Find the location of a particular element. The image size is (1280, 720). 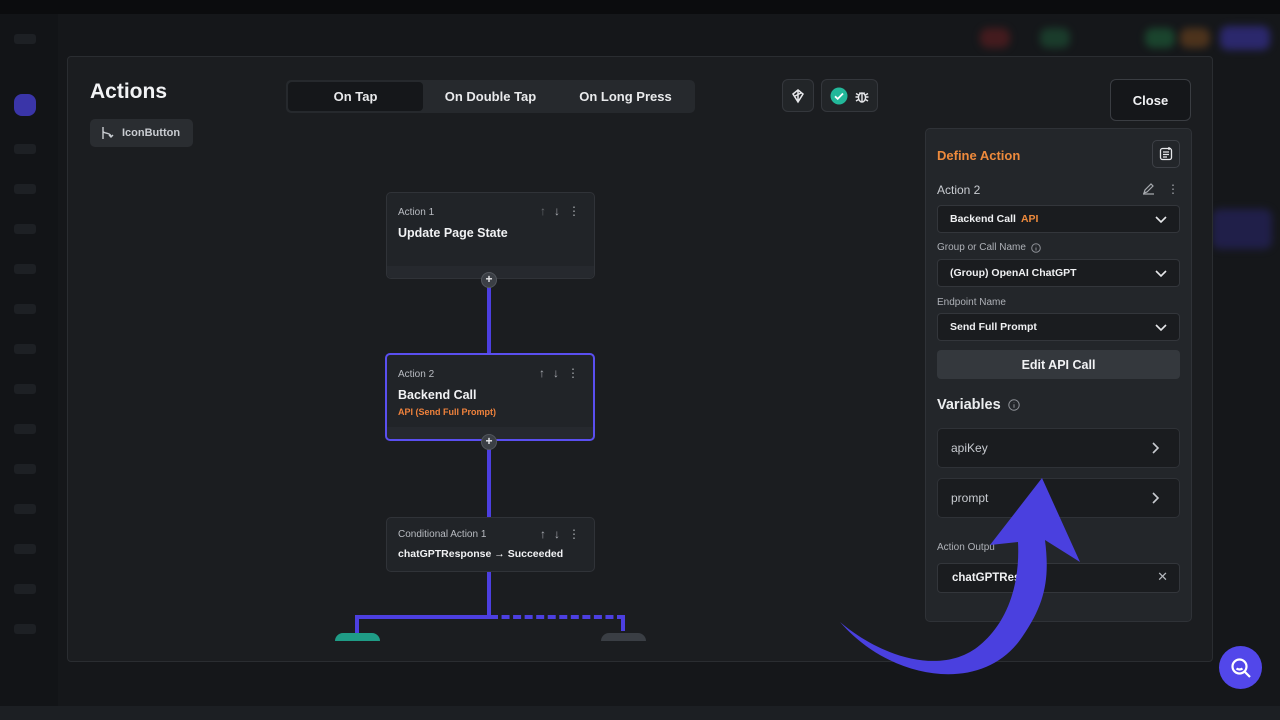

endpoint-select: Send Full Prompt is located at coordinates (1058, 327).